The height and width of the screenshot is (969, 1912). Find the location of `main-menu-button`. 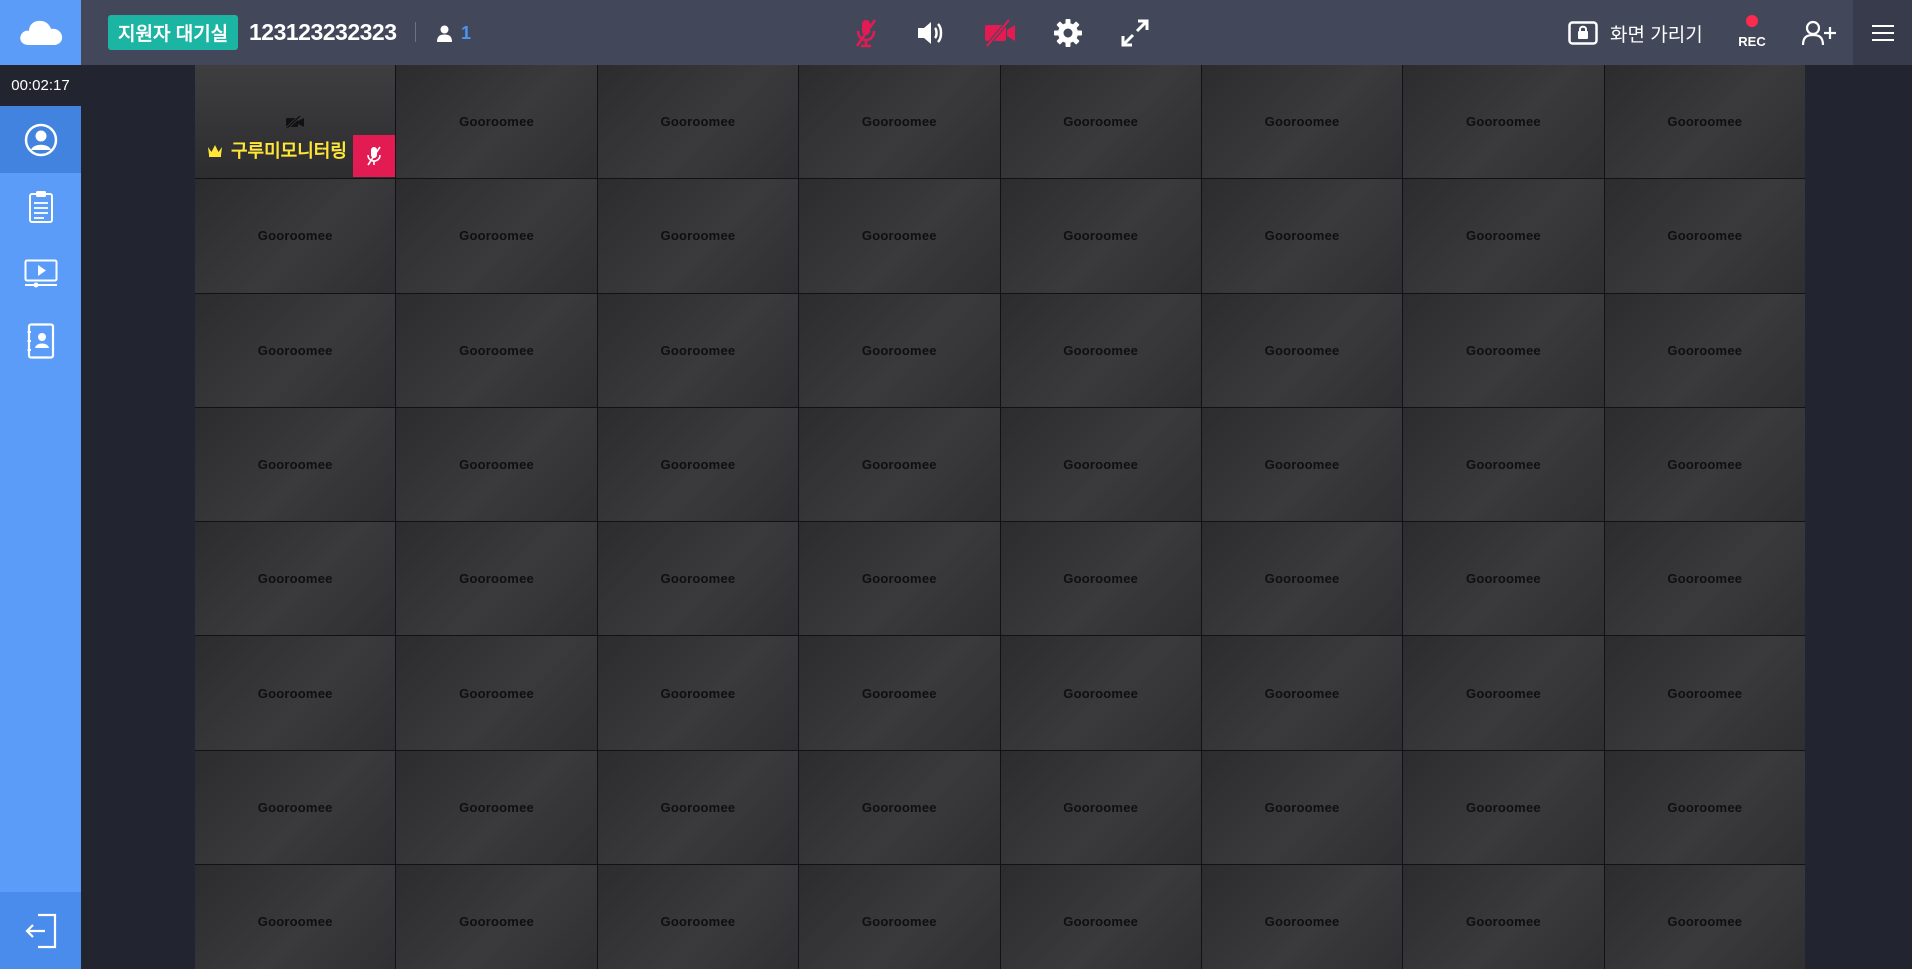

main-menu-button is located at coordinates (1882, 32).